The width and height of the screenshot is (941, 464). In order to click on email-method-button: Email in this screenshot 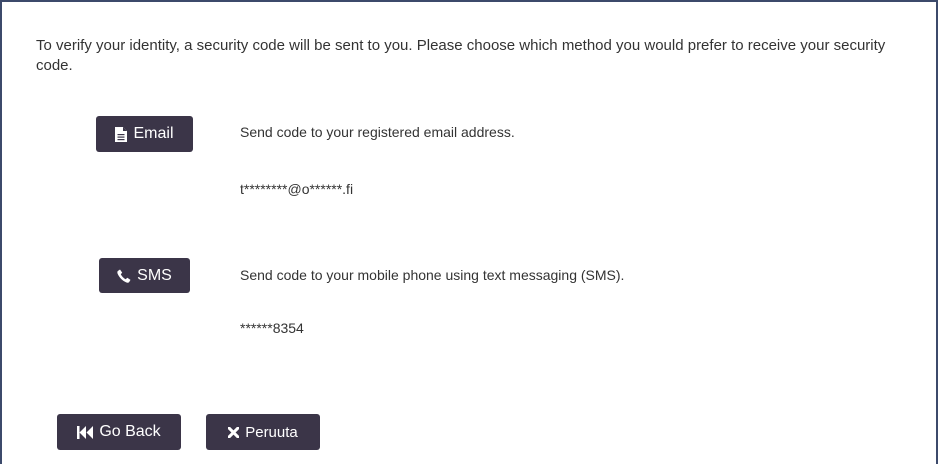, I will do `click(144, 134)`.